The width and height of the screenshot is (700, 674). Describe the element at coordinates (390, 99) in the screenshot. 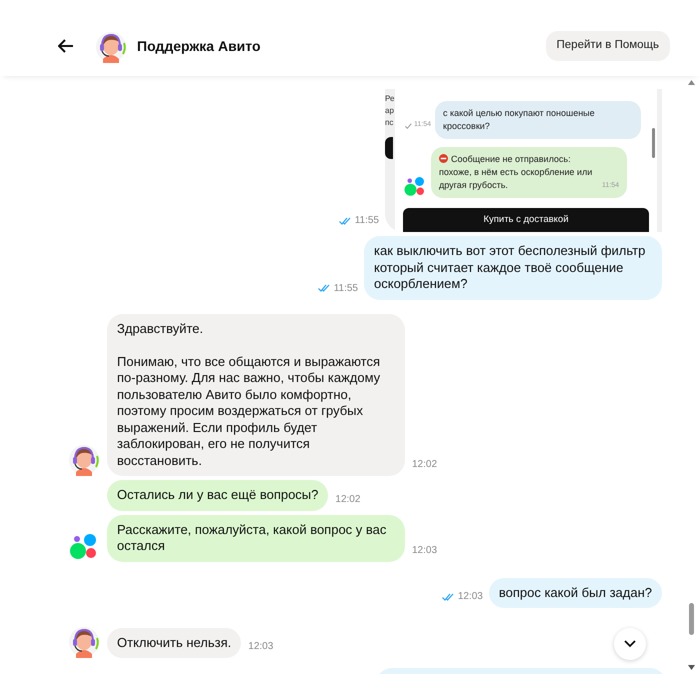

I see `cut-text: Ре` at that location.